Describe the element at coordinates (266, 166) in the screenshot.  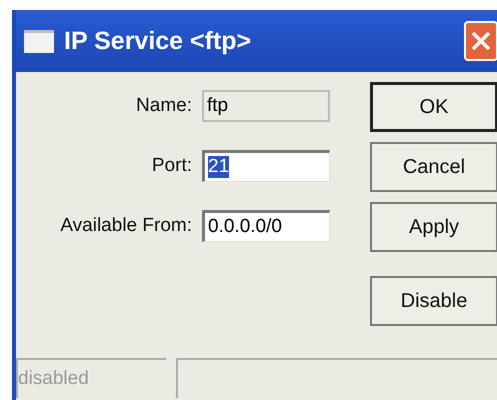
I see `input-field: 21` at that location.